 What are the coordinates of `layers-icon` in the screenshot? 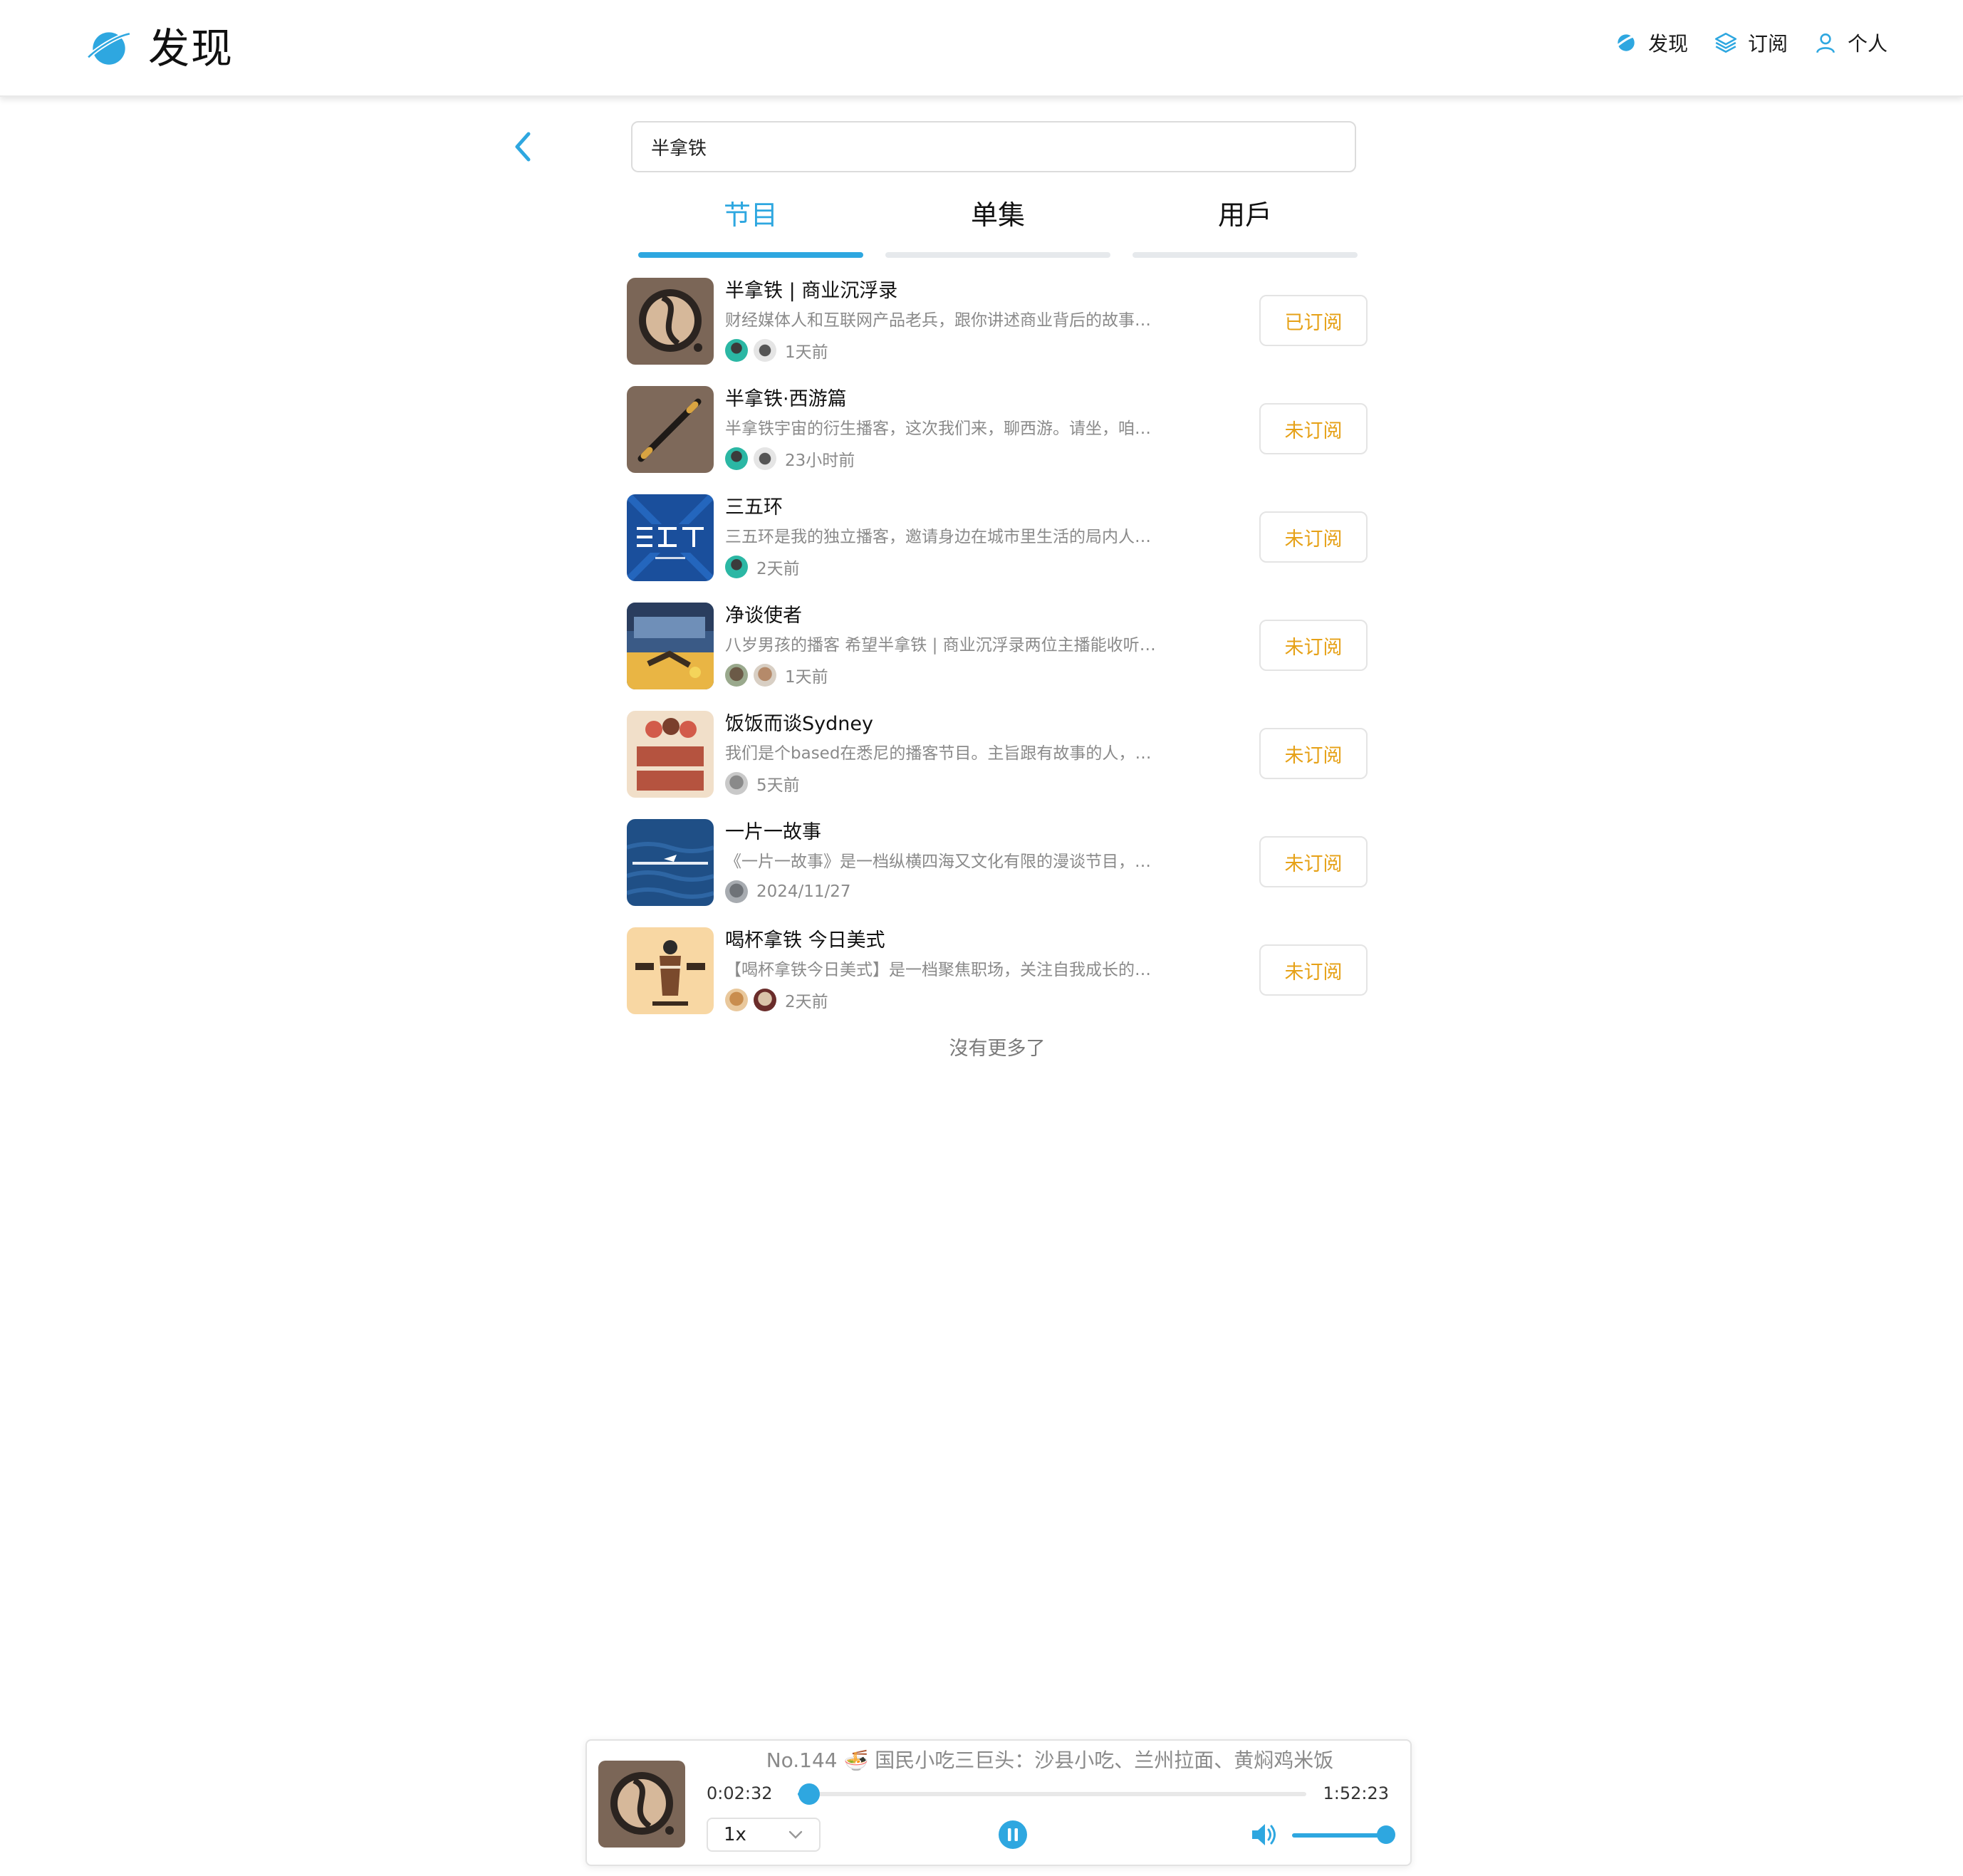 It's located at (1726, 42).